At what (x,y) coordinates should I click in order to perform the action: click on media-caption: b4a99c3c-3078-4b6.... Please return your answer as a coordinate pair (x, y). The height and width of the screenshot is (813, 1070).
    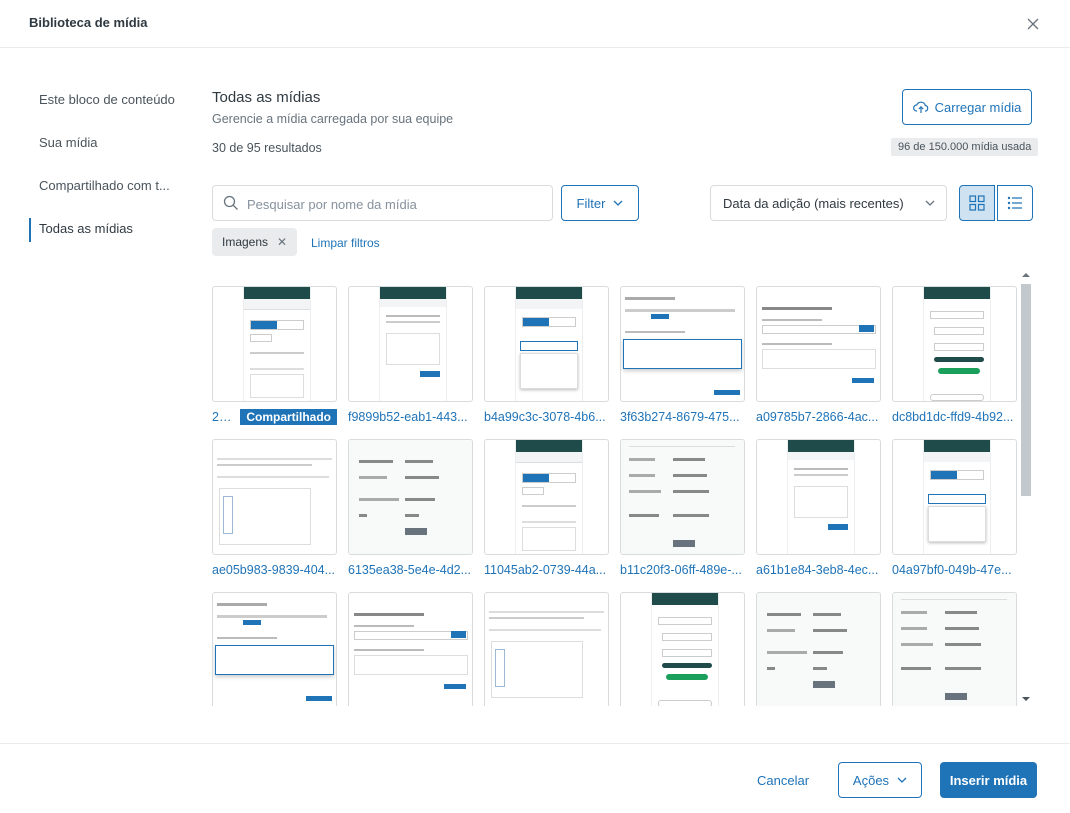
    Looking at the image, I should click on (546, 417).